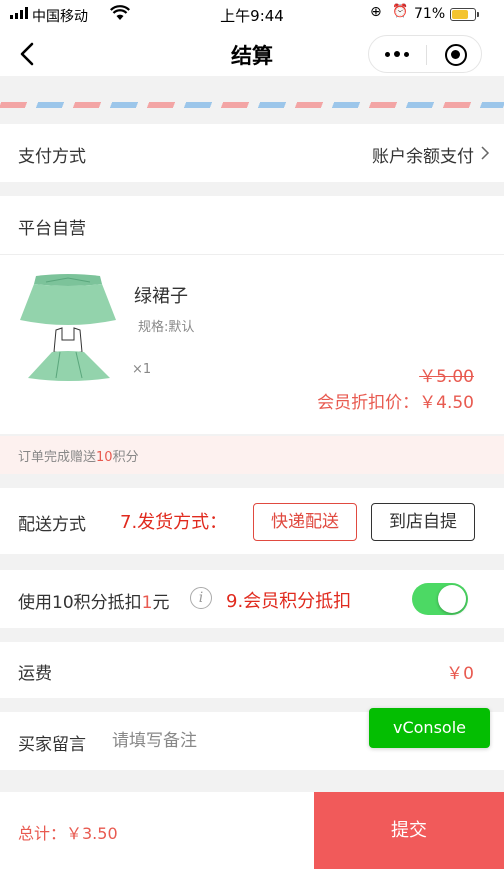 The height and width of the screenshot is (885, 504). I want to click on shipping-method-label: 配送方式, so click(52, 525).